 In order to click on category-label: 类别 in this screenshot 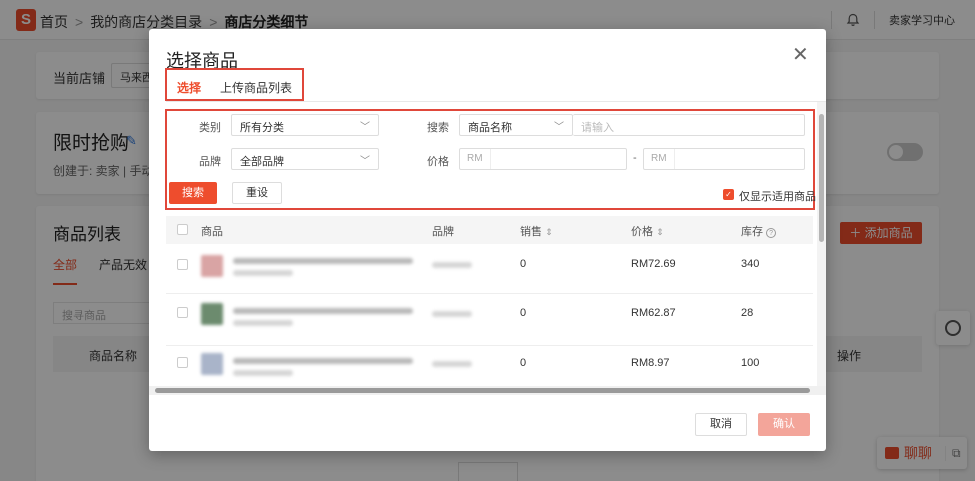, I will do `click(210, 128)`.